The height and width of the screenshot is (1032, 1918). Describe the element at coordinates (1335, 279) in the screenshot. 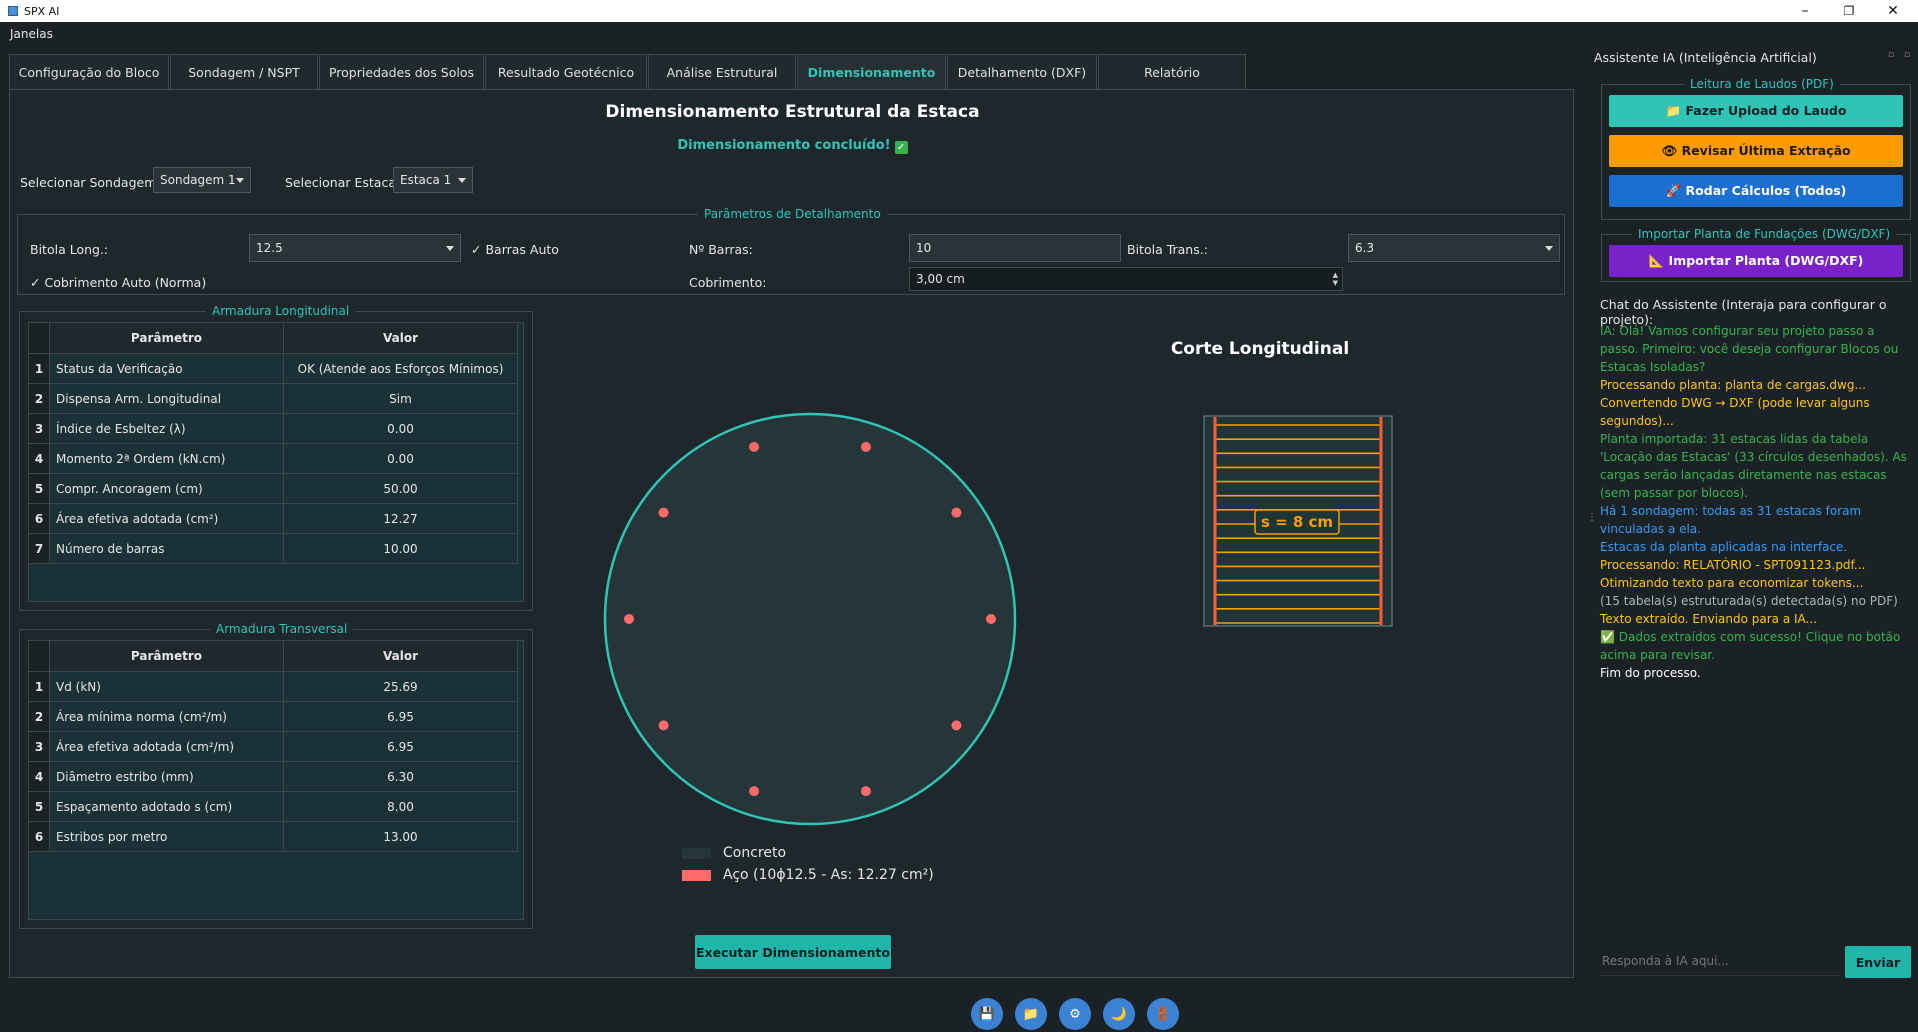

I see `spin-arrows-icon: ▲ ▼` at that location.